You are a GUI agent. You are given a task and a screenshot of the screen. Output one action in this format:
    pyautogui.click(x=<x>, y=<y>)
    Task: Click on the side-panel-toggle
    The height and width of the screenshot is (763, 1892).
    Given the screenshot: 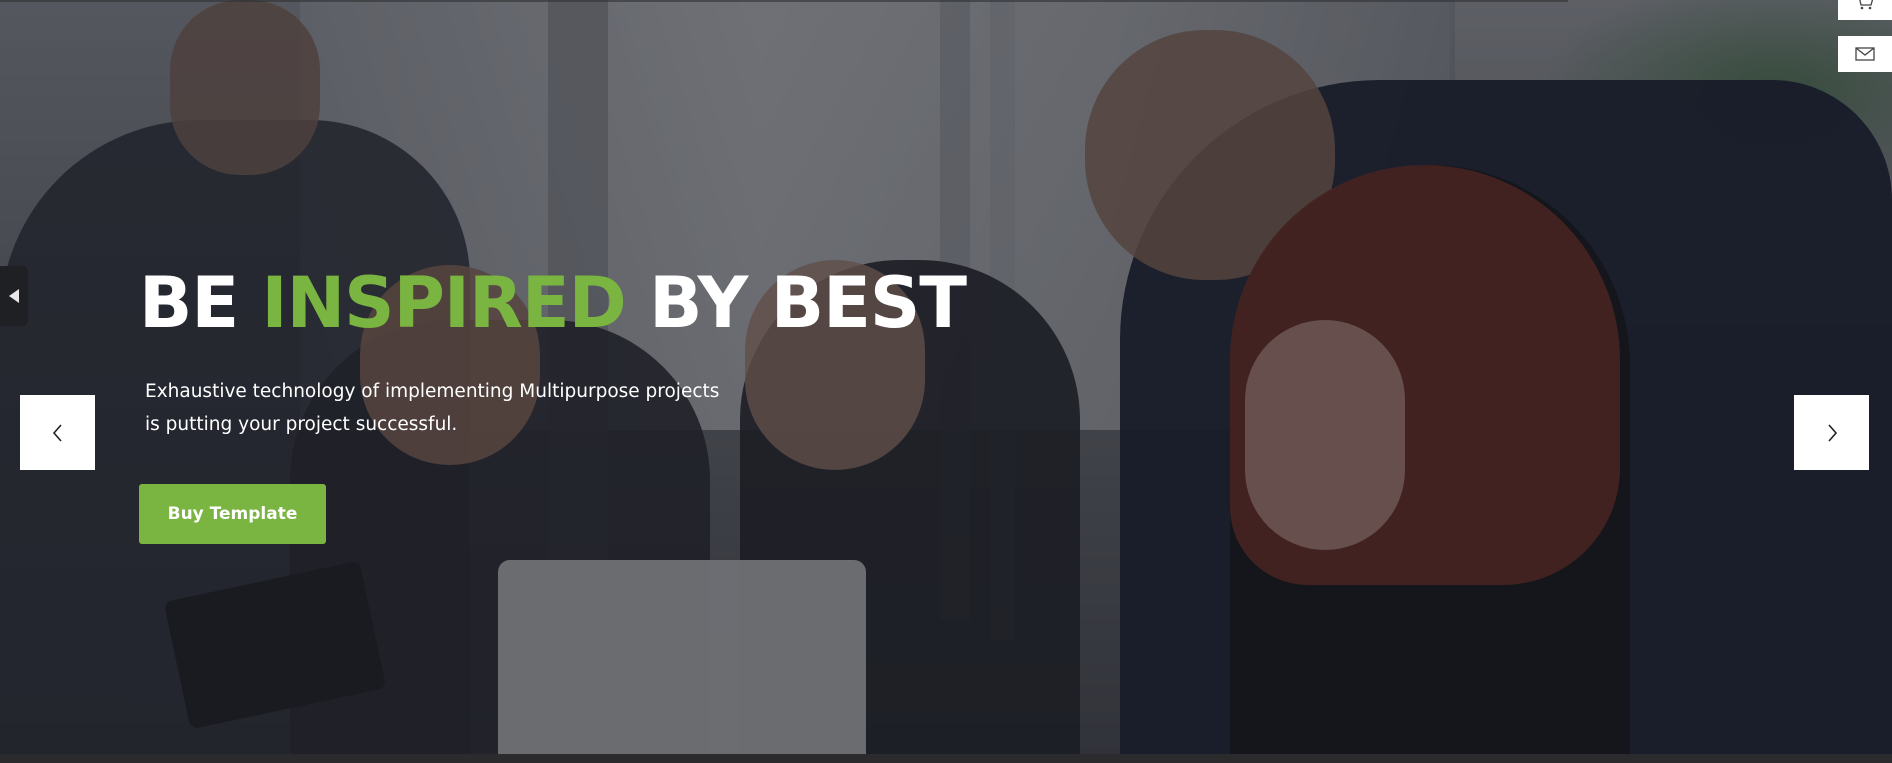 What is the action you would take?
    pyautogui.click(x=14, y=296)
    